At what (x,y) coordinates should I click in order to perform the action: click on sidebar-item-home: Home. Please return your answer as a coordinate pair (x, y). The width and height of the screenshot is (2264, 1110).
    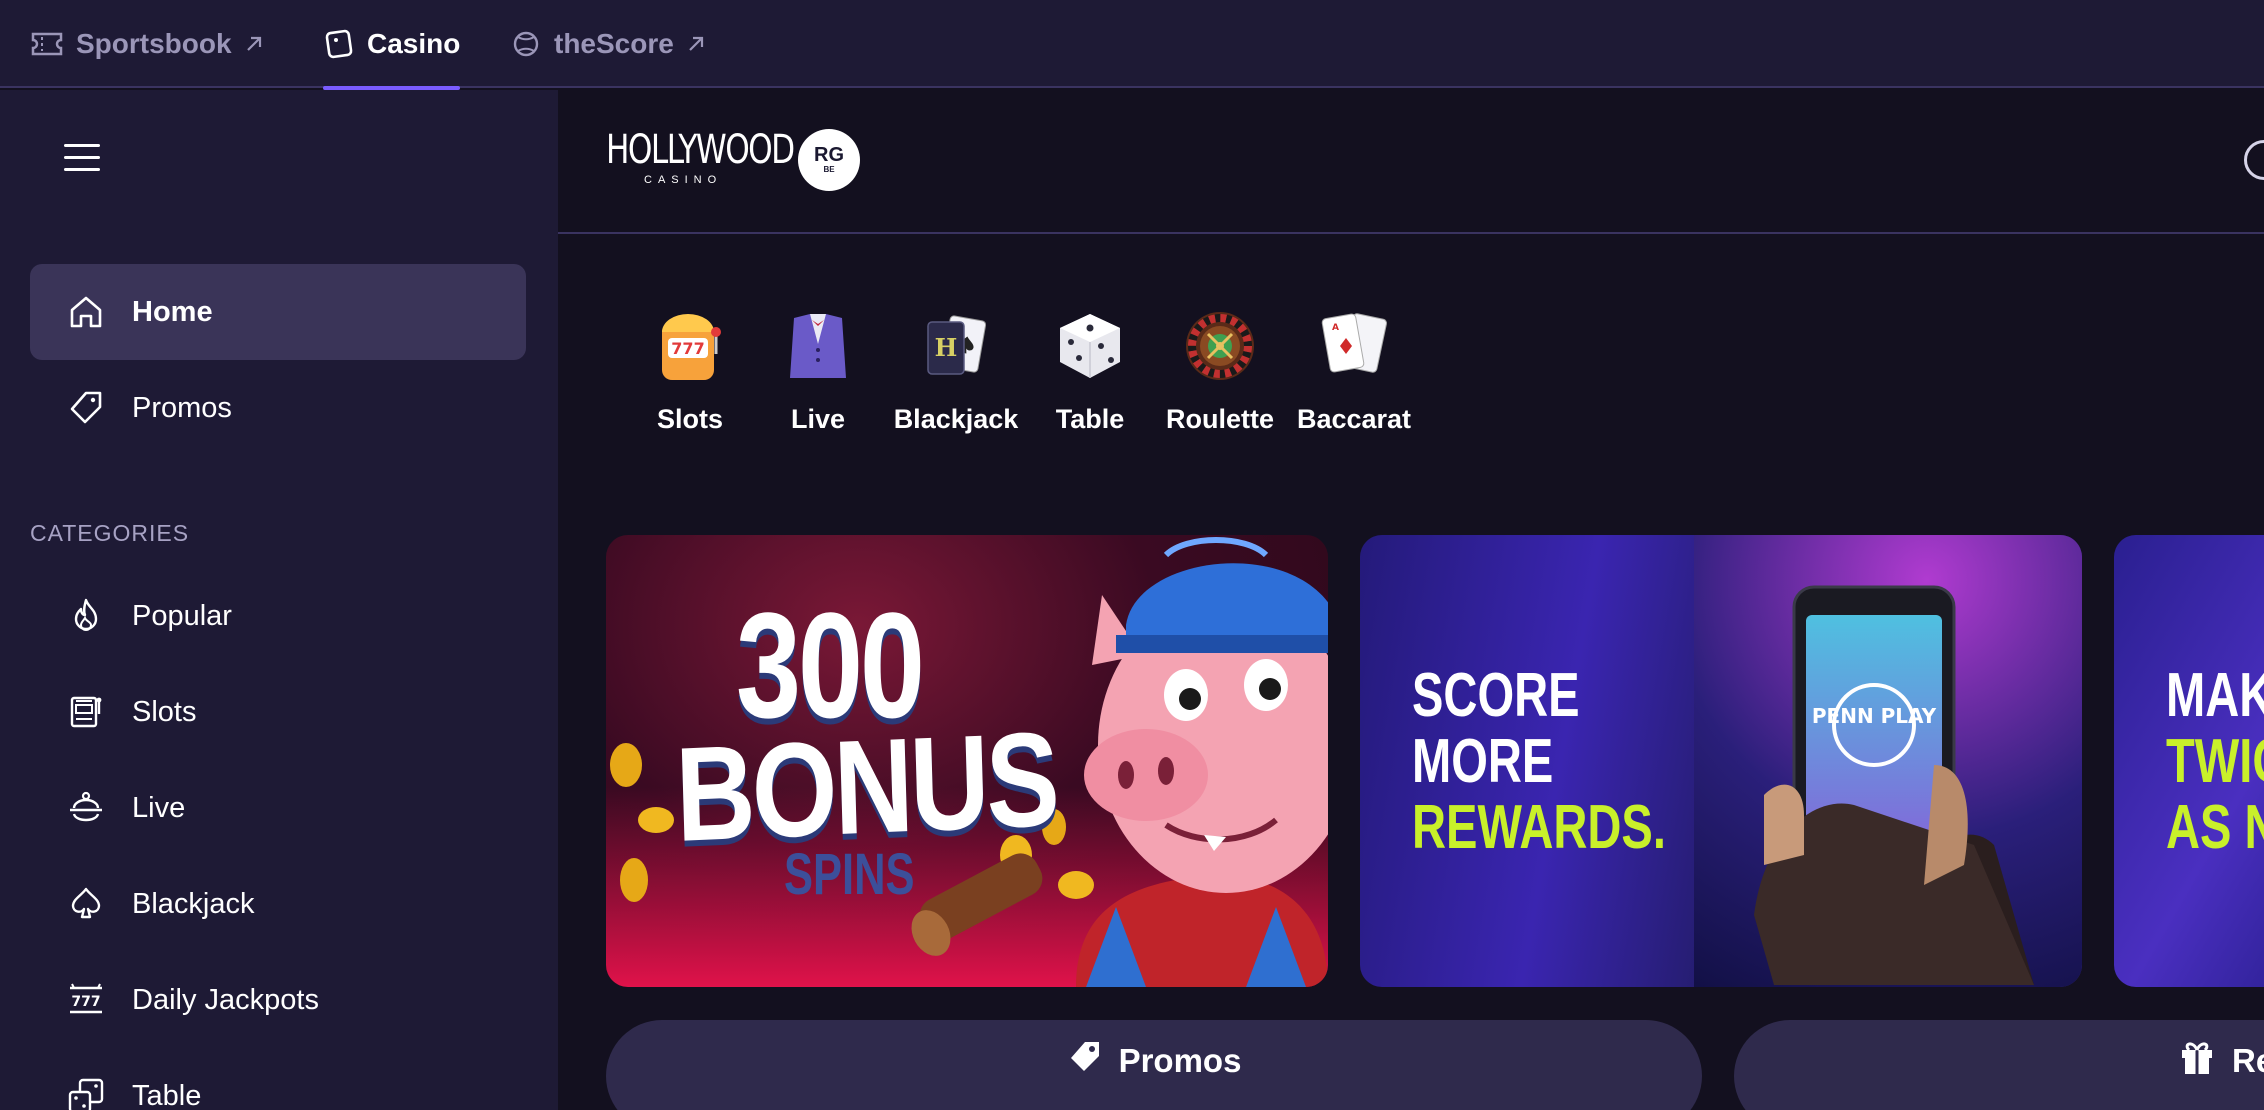
    Looking at the image, I should click on (278, 312).